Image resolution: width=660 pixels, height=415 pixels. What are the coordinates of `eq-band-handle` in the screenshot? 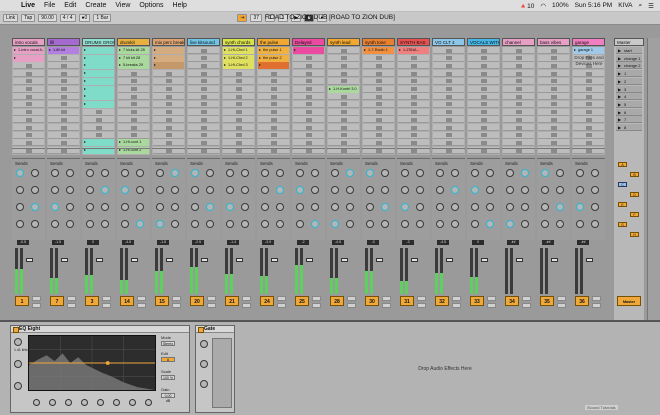 It's located at (107, 363).